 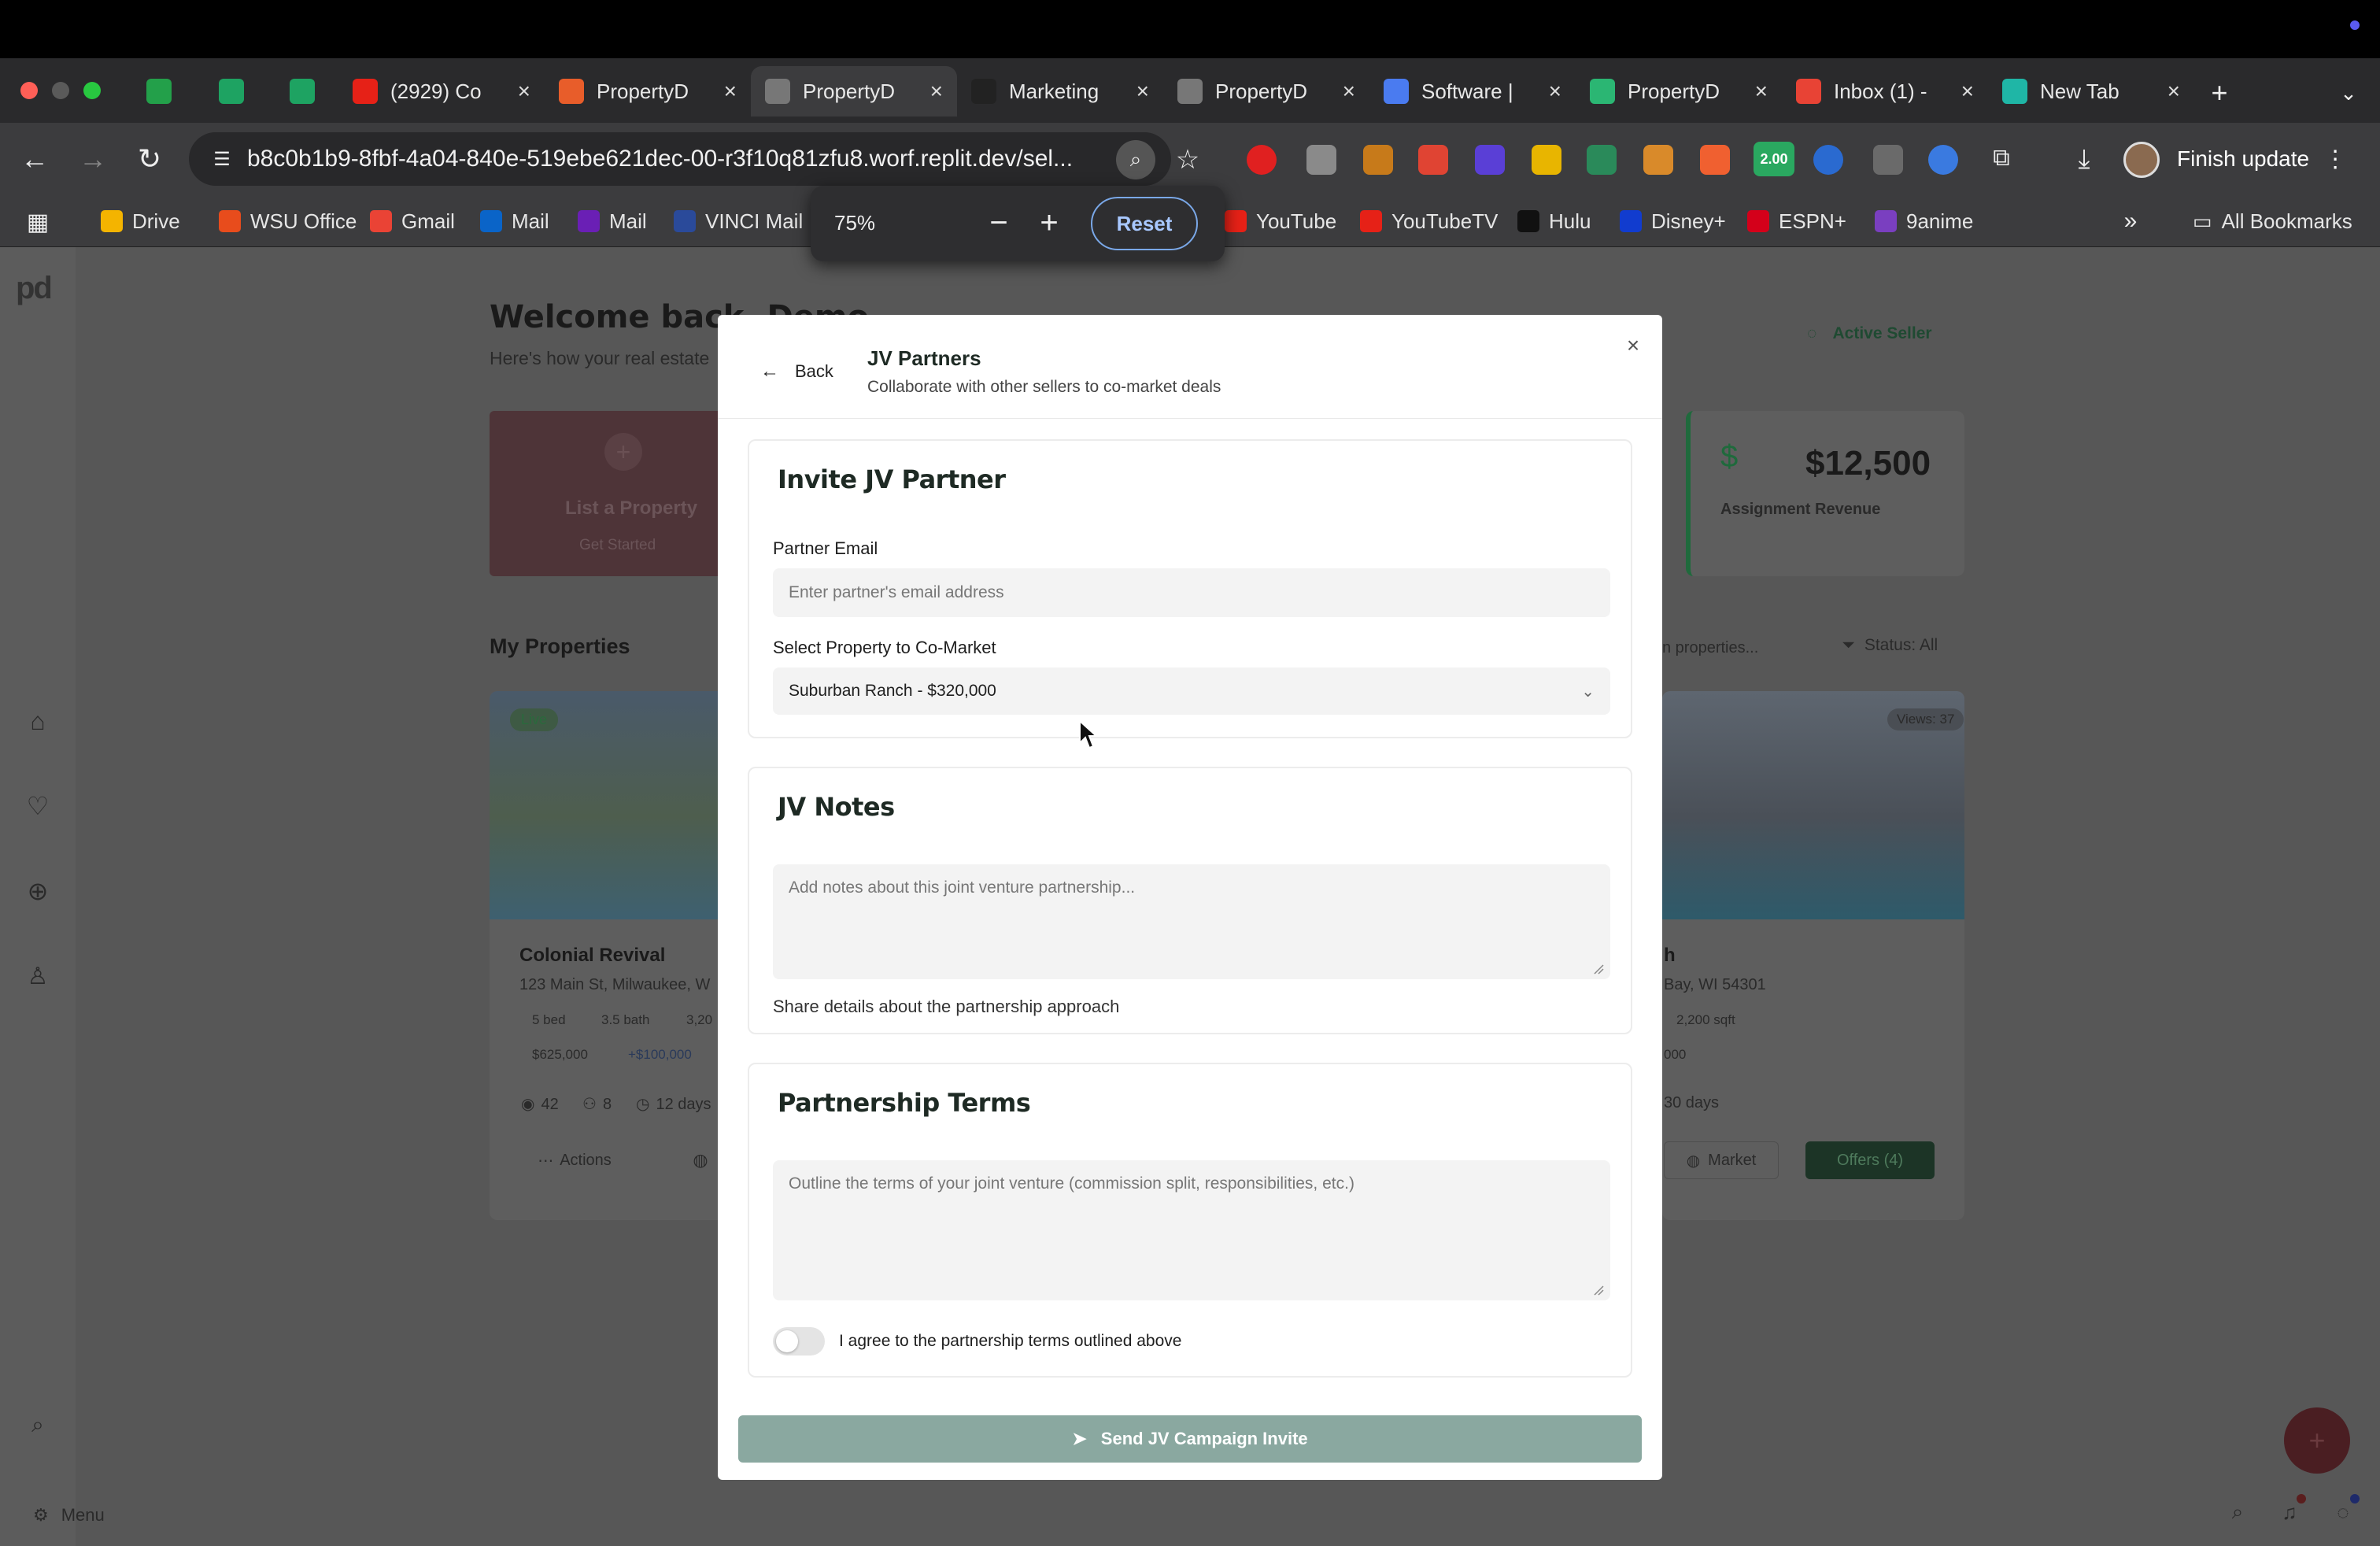 What do you see at coordinates (1429, 221) in the screenshot?
I see `bookmark-7: YouTubeTV` at bounding box center [1429, 221].